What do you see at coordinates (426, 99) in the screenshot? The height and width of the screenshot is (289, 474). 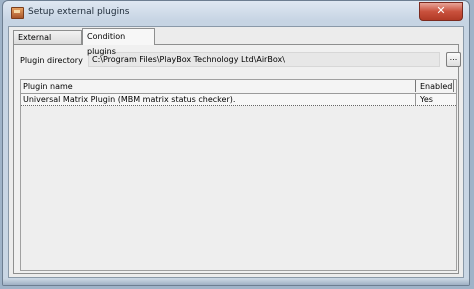 I see `plugin-enabled-cell: Yes` at bounding box center [426, 99].